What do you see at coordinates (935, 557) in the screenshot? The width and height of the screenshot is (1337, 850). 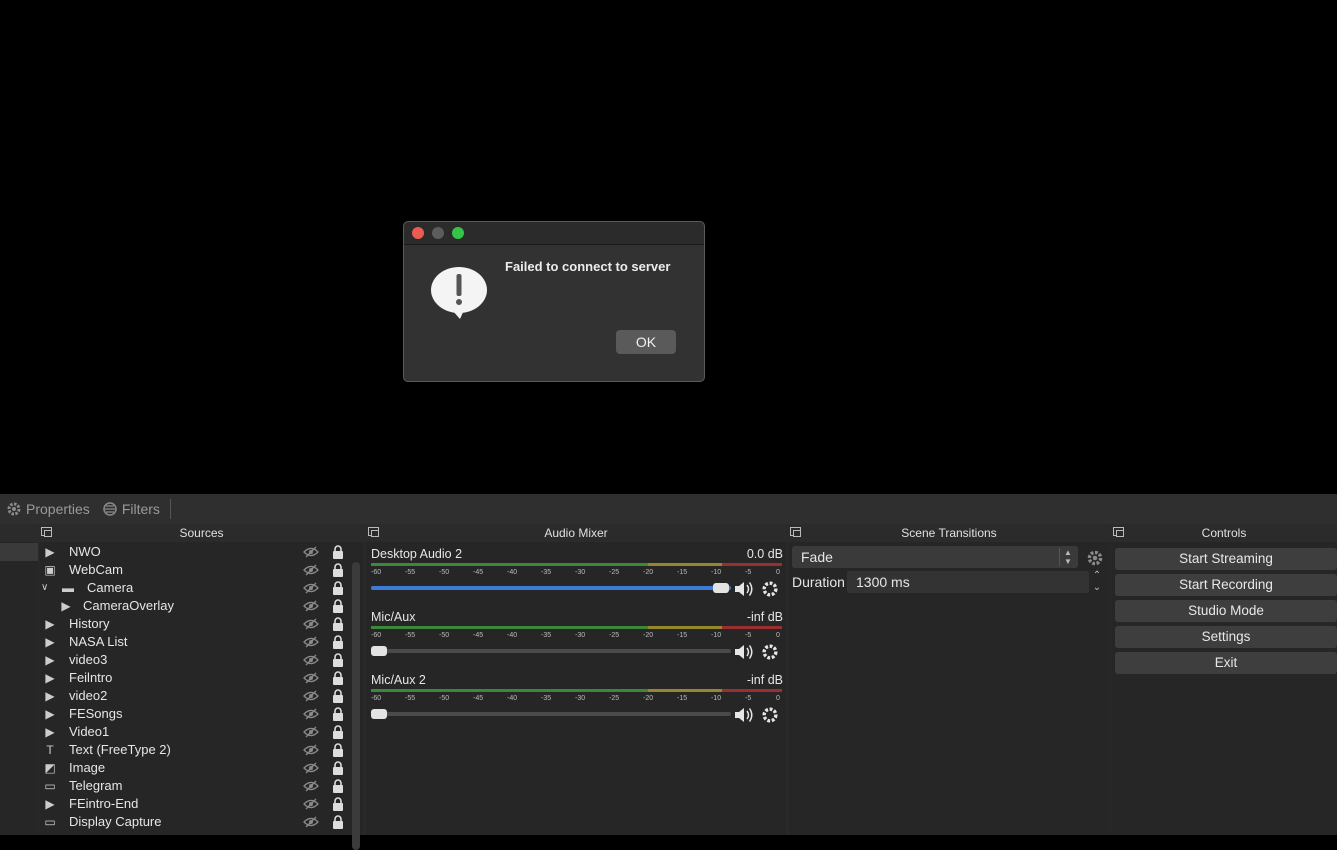 I see `transition-select: Fade ▲ ▼` at bounding box center [935, 557].